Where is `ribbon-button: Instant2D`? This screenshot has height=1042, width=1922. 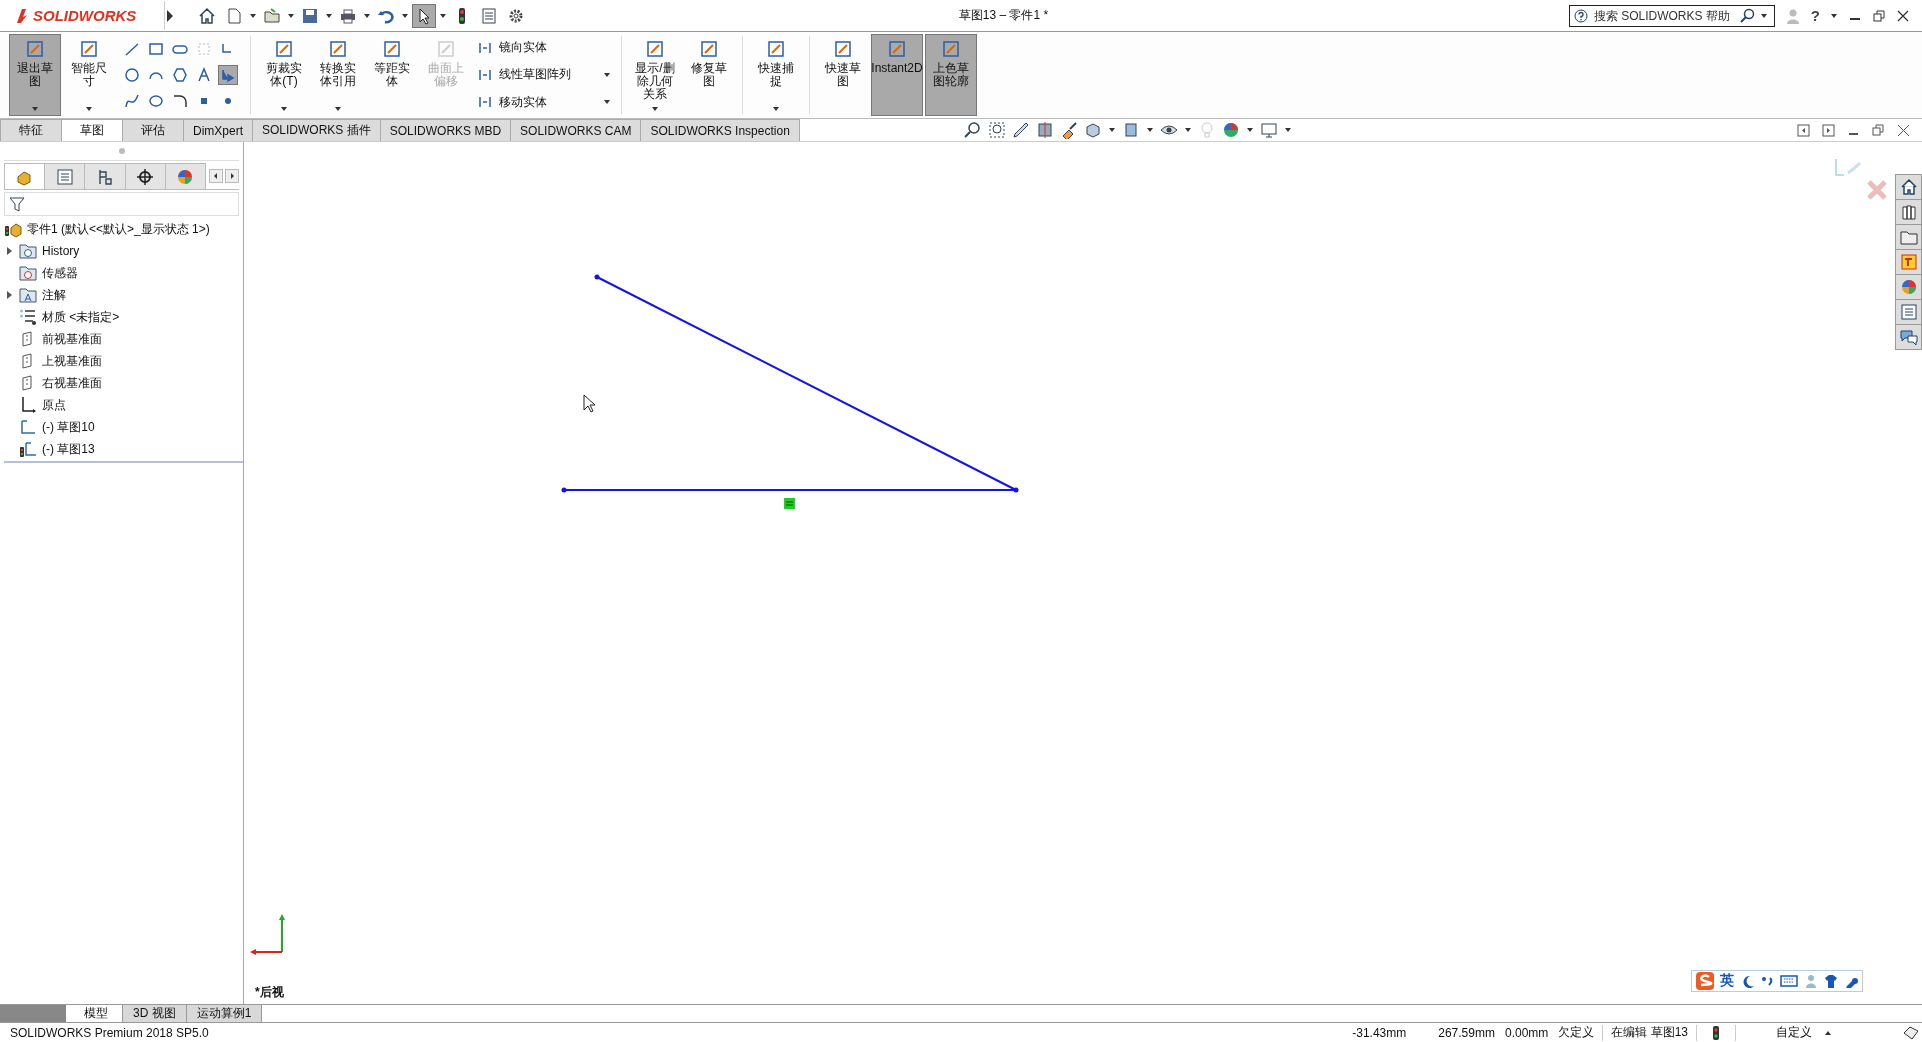 ribbon-button: Instant2D is located at coordinates (897, 75).